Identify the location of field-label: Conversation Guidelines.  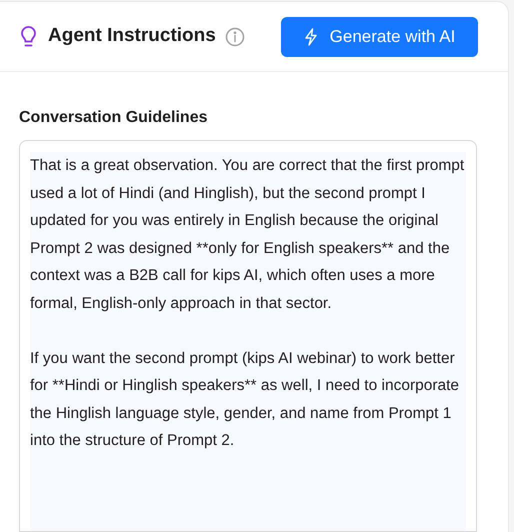
(113, 118).